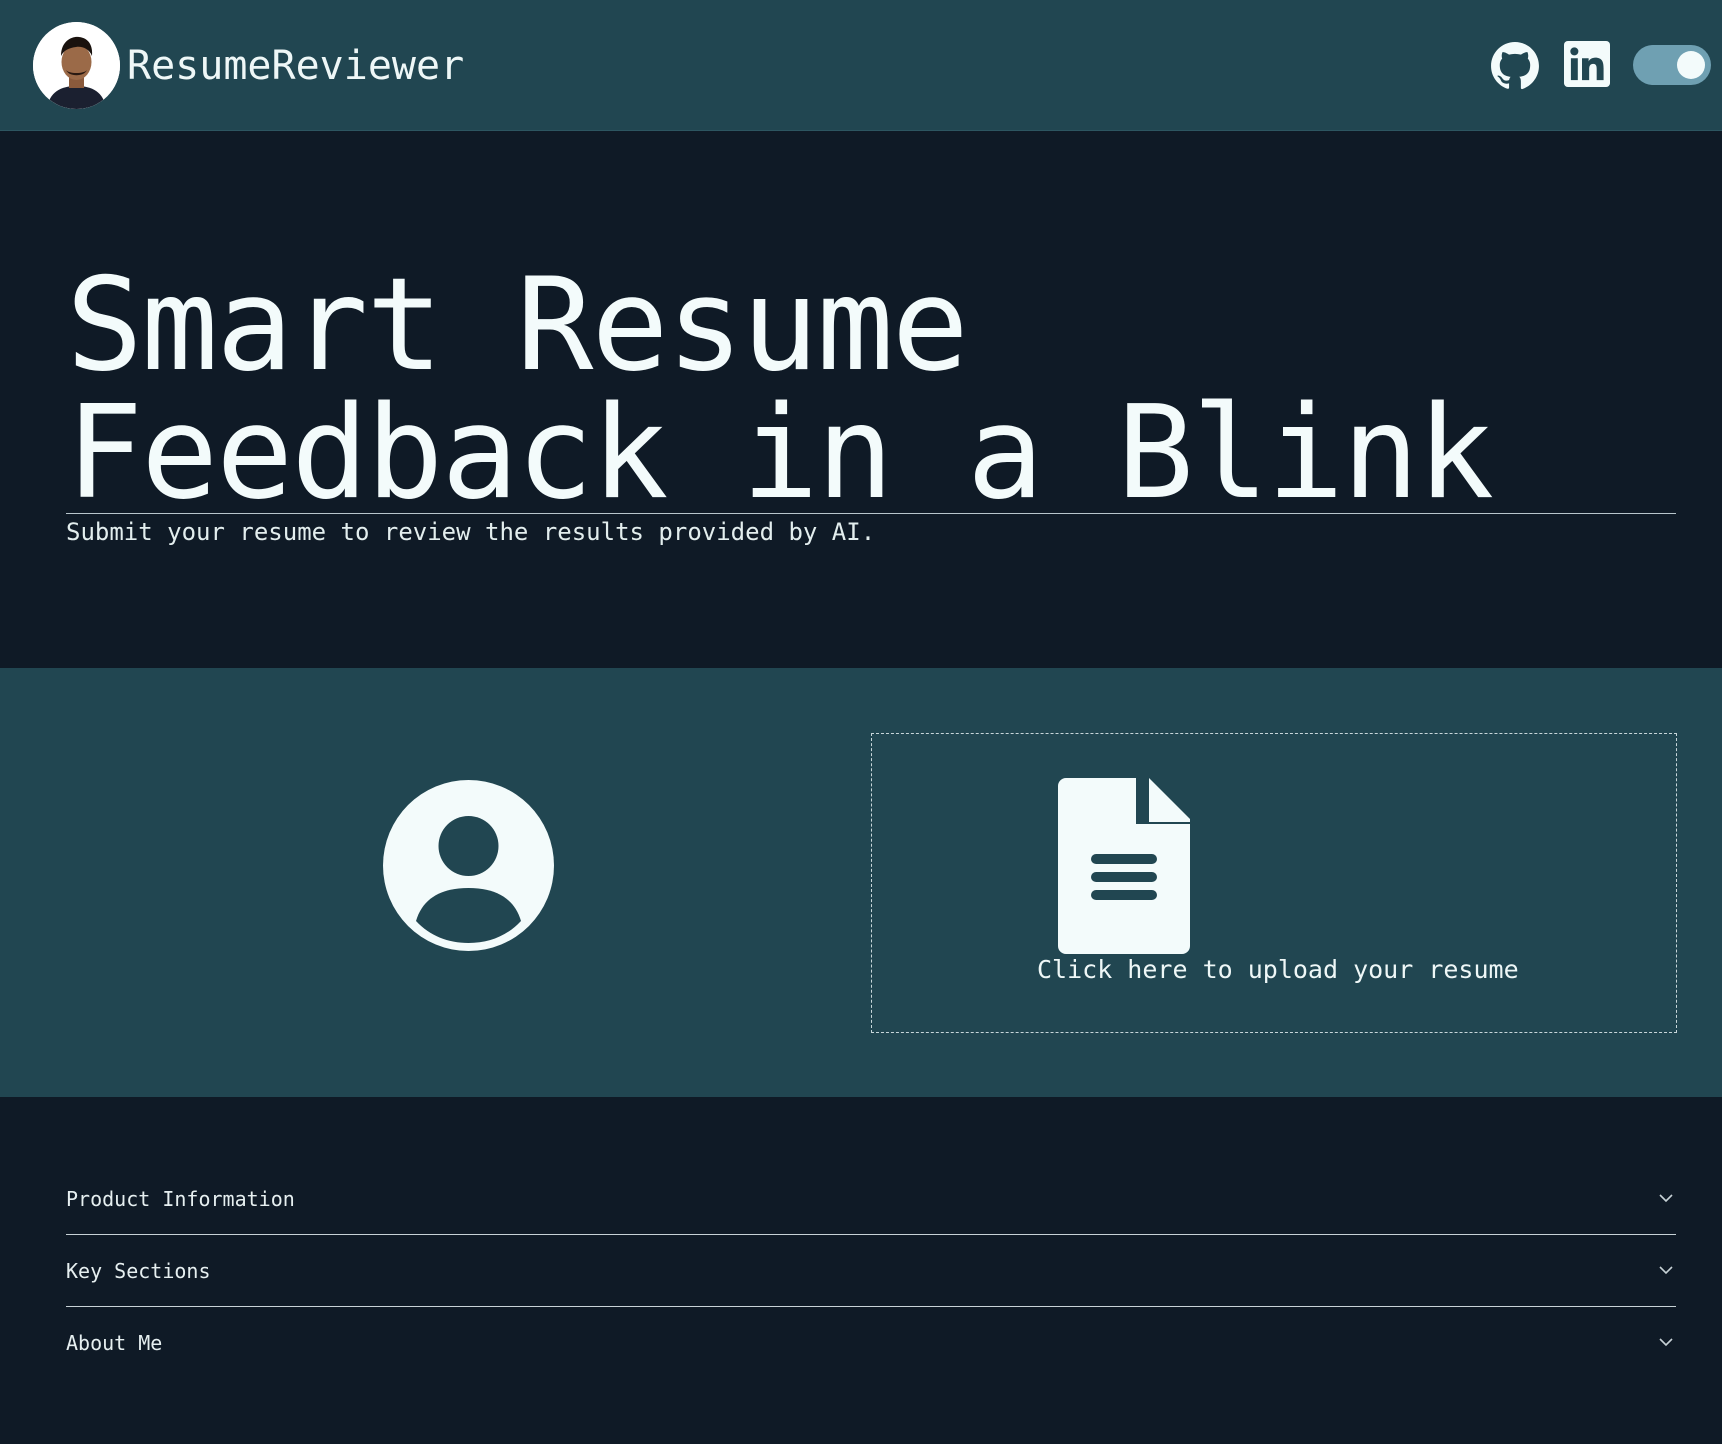  I want to click on accordion-about-me: About Me, so click(871, 1343).